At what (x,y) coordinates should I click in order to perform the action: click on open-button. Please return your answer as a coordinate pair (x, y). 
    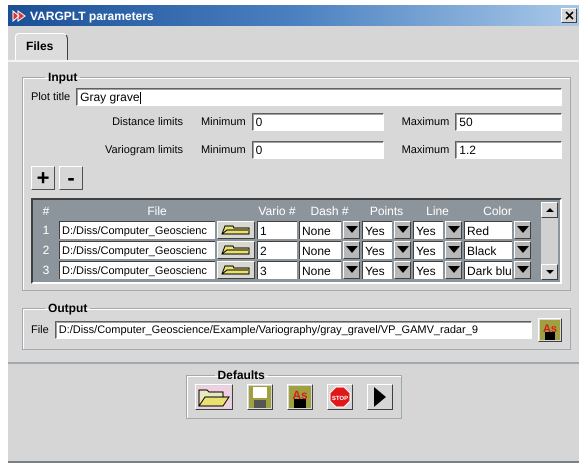
    Looking at the image, I should click on (213, 397).